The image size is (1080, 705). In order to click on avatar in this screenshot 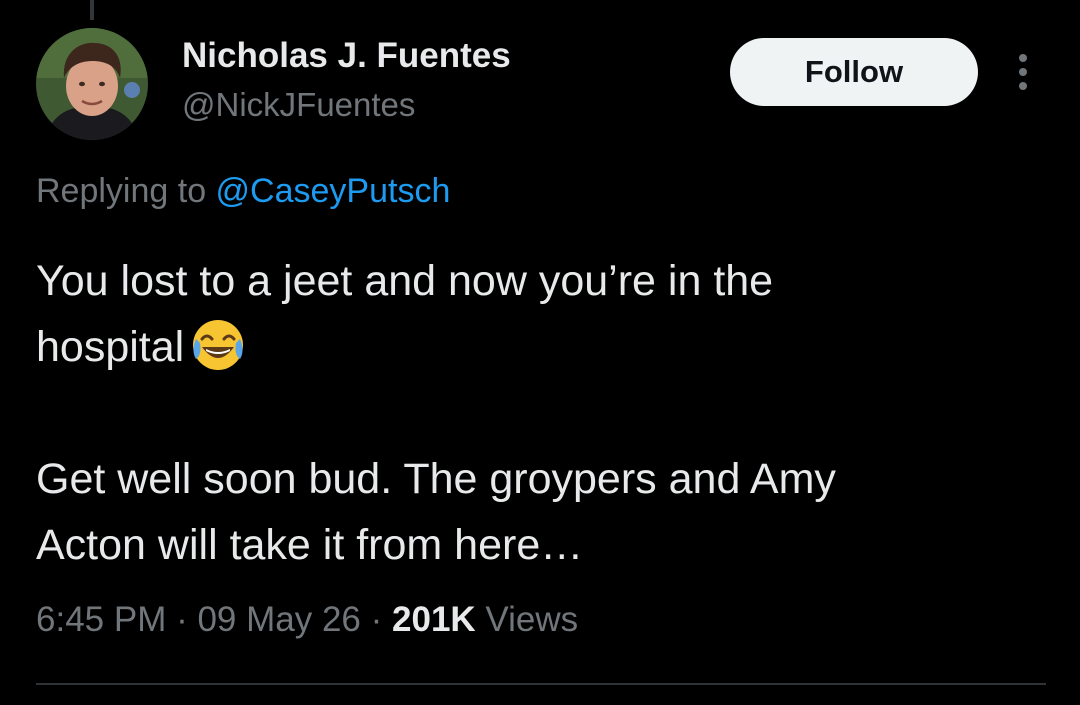, I will do `click(92, 84)`.